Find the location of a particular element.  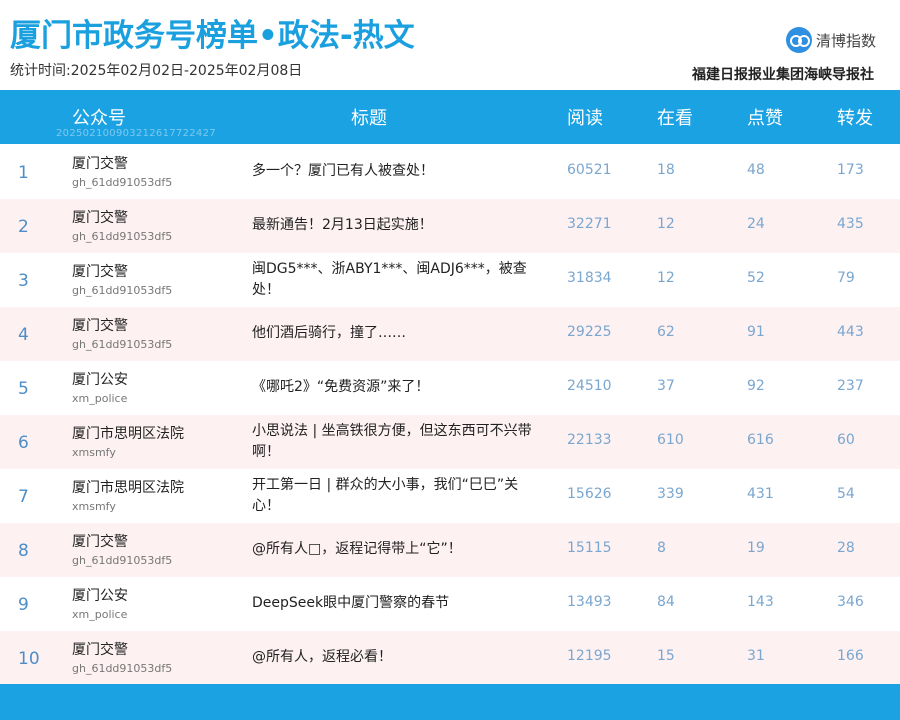

rank-number: 7 is located at coordinates (23, 497).